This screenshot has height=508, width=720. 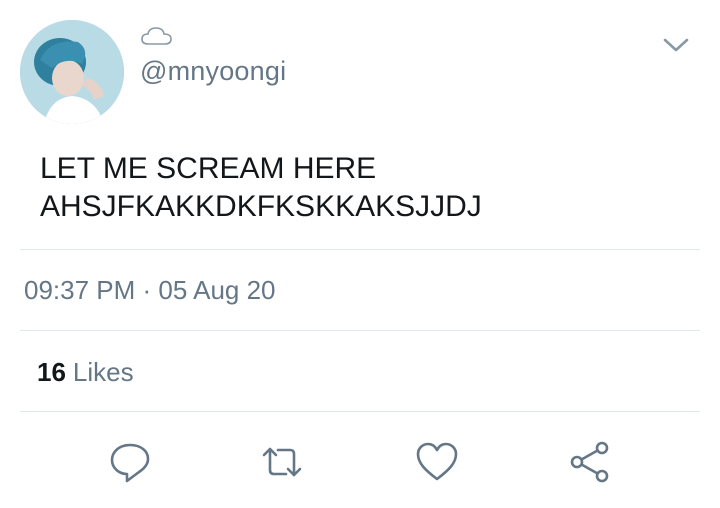 What do you see at coordinates (150, 290) in the screenshot?
I see `timestamp: 09:37 PM · 05 Aug 20` at bounding box center [150, 290].